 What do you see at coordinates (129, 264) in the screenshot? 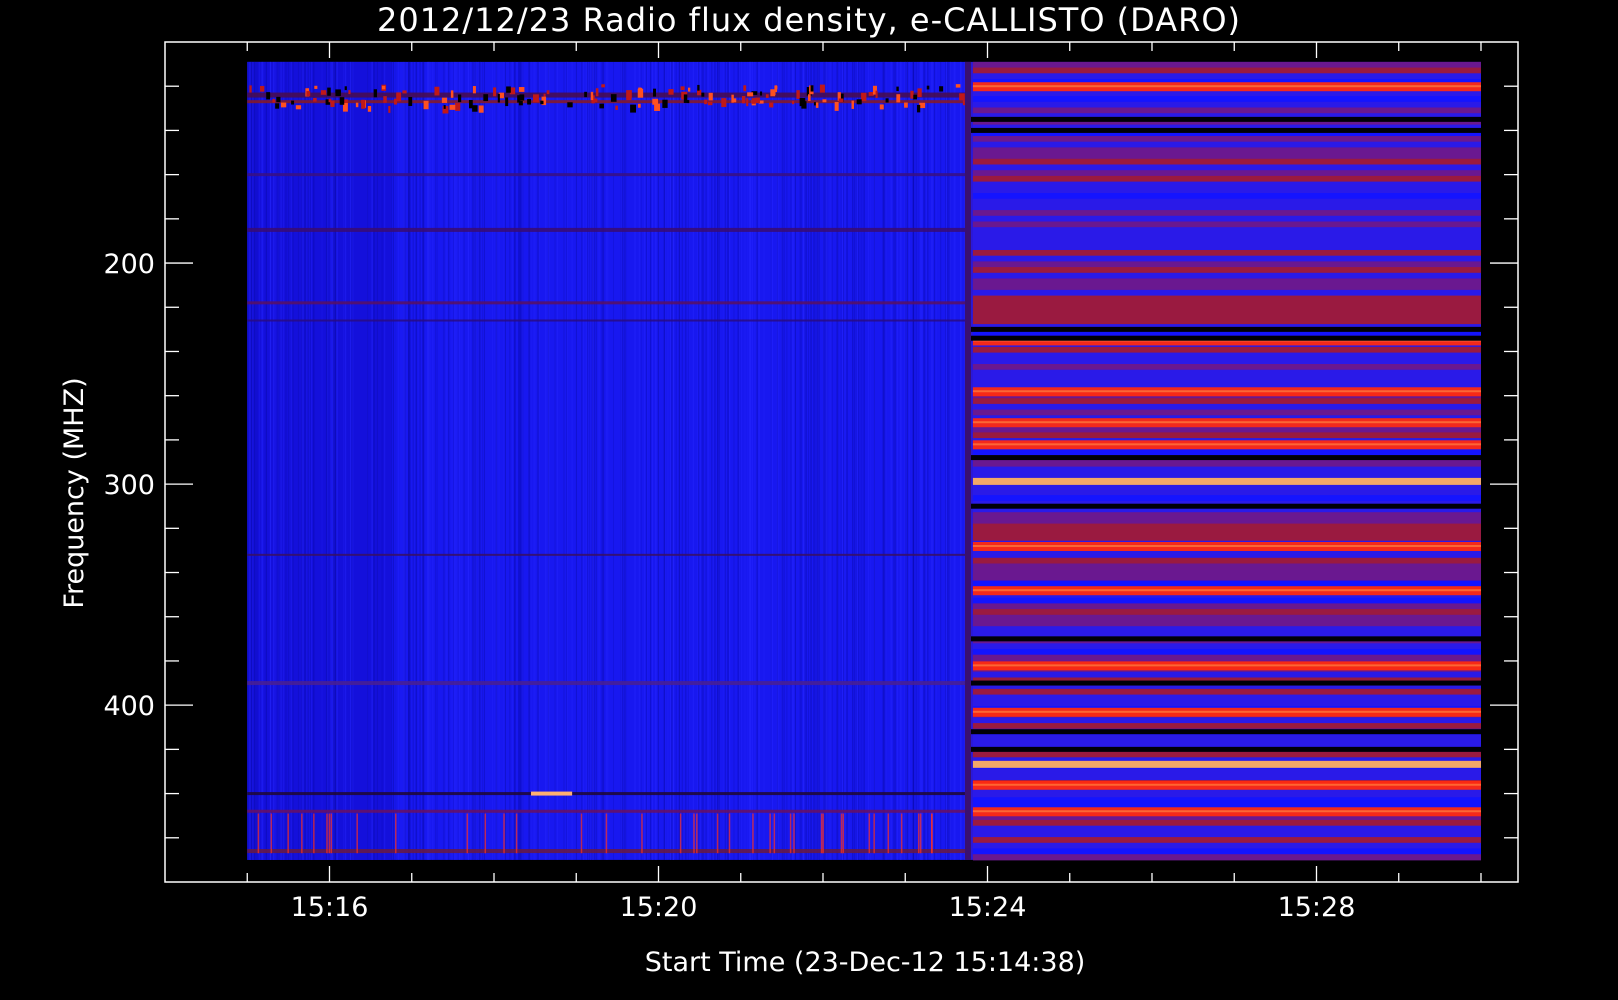
I see `y-tick-label: 200` at bounding box center [129, 264].